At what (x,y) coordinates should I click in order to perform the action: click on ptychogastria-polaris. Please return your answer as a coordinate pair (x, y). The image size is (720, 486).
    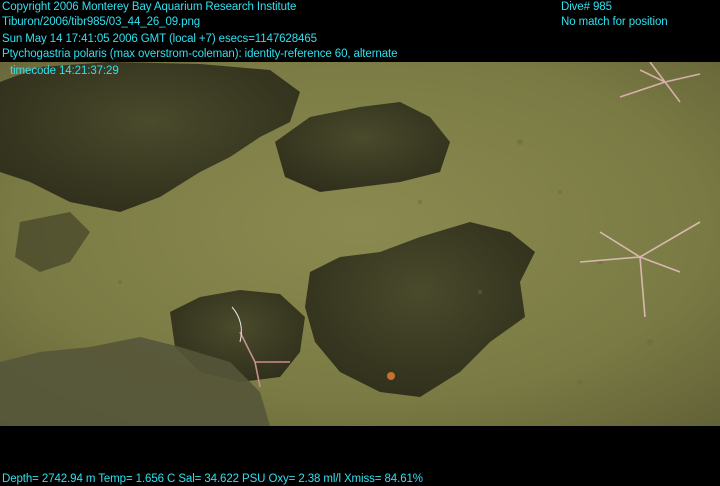
    Looking at the image, I should click on (391, 376).